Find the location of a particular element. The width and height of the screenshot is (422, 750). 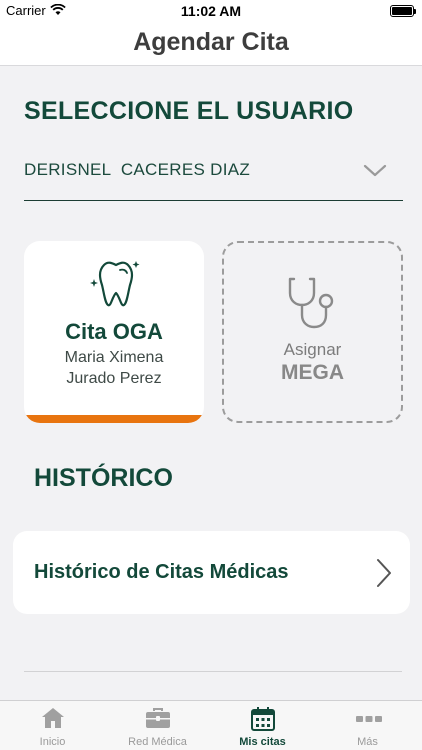

stethoscope-icon is located at coordinates (311, 303).